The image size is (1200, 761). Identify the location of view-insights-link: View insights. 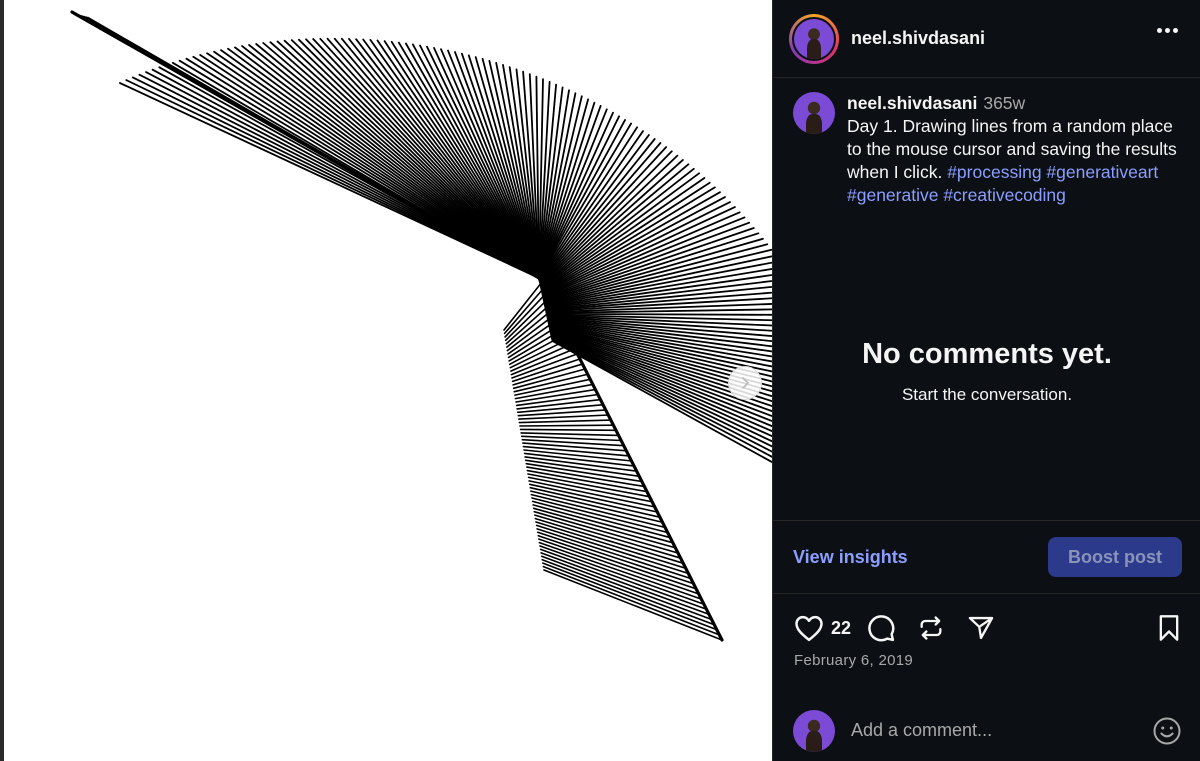
(850, 557).